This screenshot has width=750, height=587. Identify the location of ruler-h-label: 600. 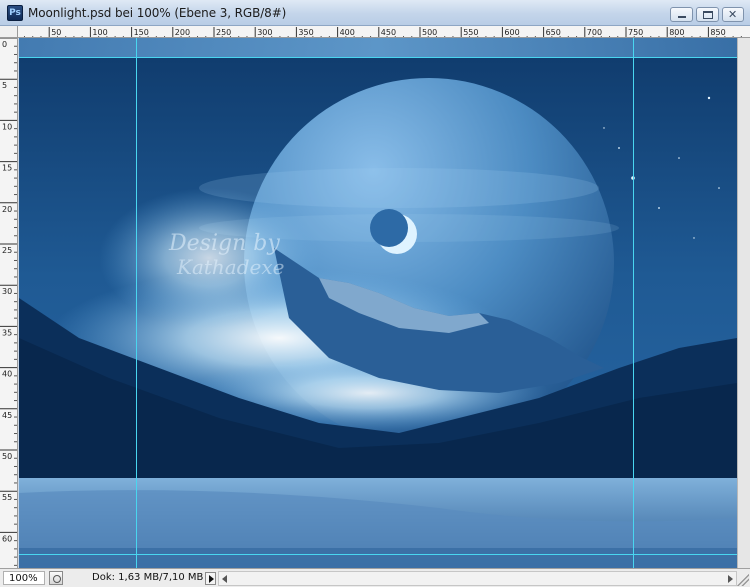
(511, 32).